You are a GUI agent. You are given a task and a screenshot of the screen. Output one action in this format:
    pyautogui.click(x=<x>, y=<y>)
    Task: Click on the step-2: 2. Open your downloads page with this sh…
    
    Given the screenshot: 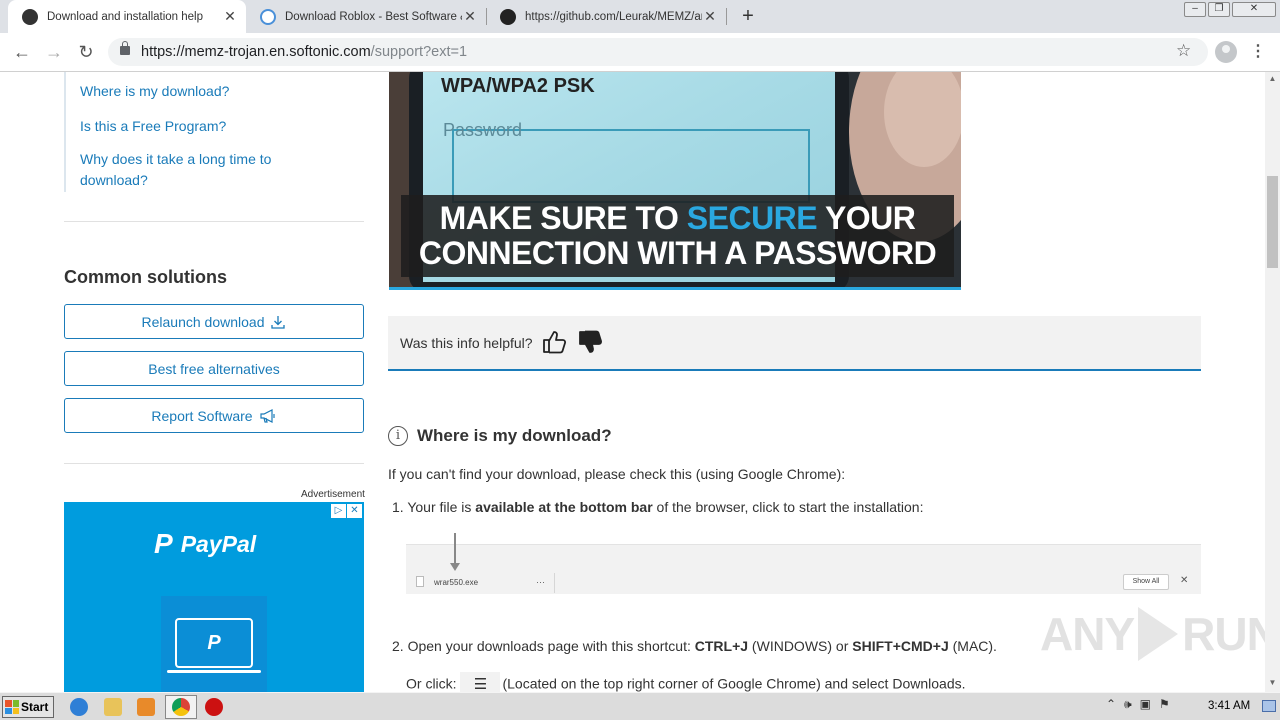 What is the action you would take?
    pyautogui.click(x=694, y=646)
    